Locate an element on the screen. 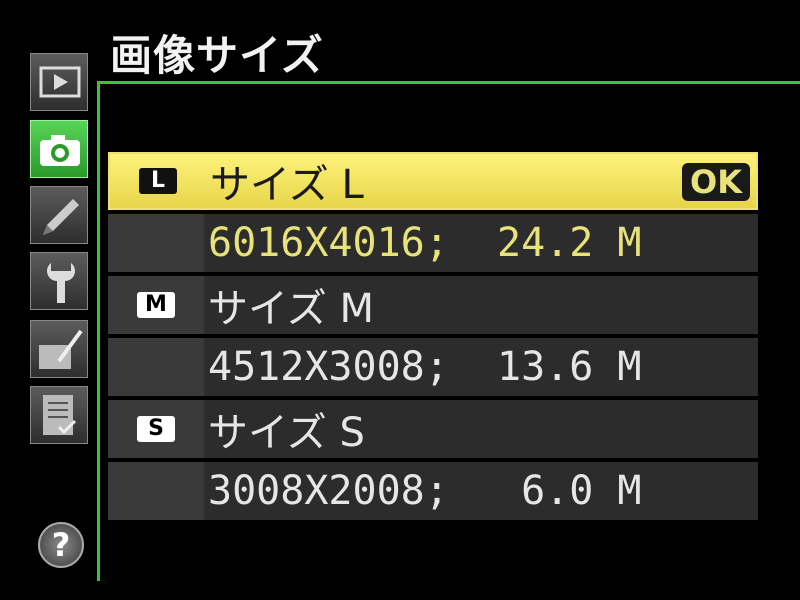 The width and height of the screenshot is (800, 600). page-title: 画像サイズ is located at coordinates (217, 55).